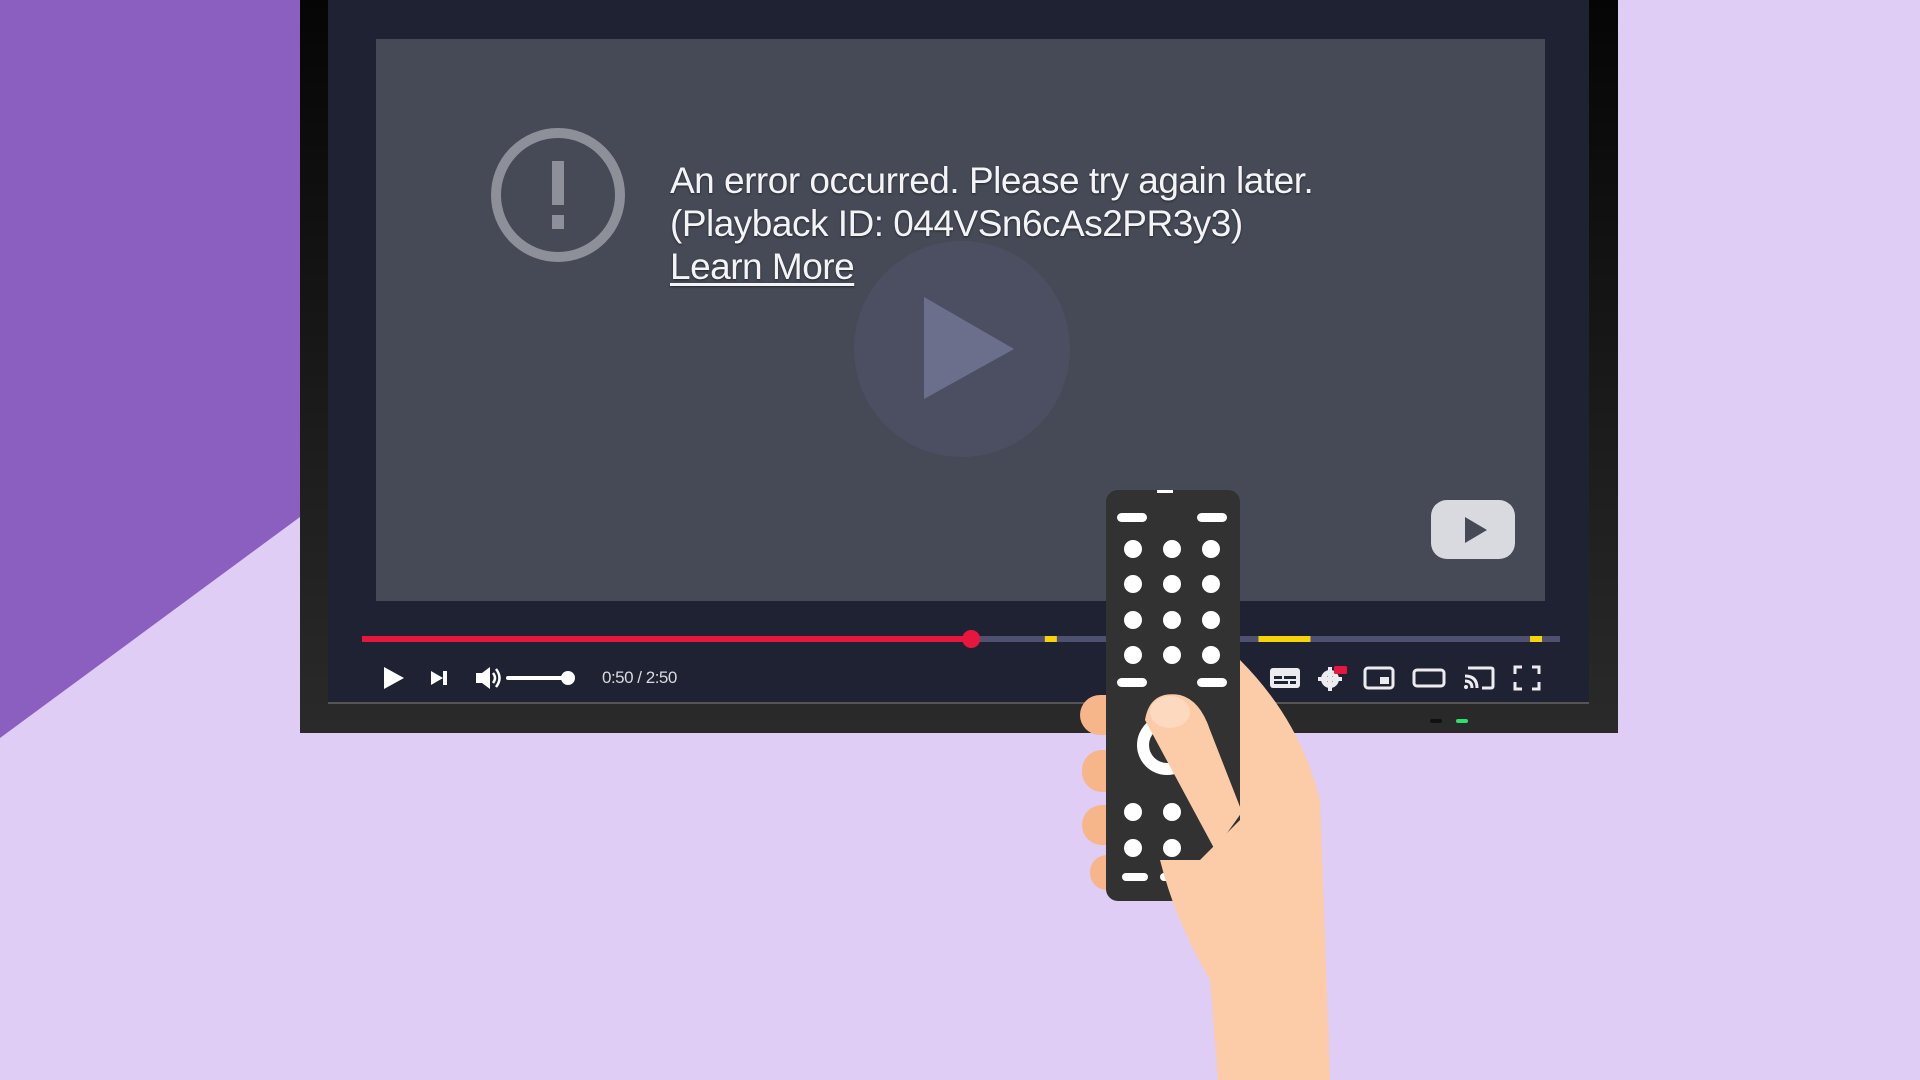  I want to click on cast-icon, so click(1479, 678).